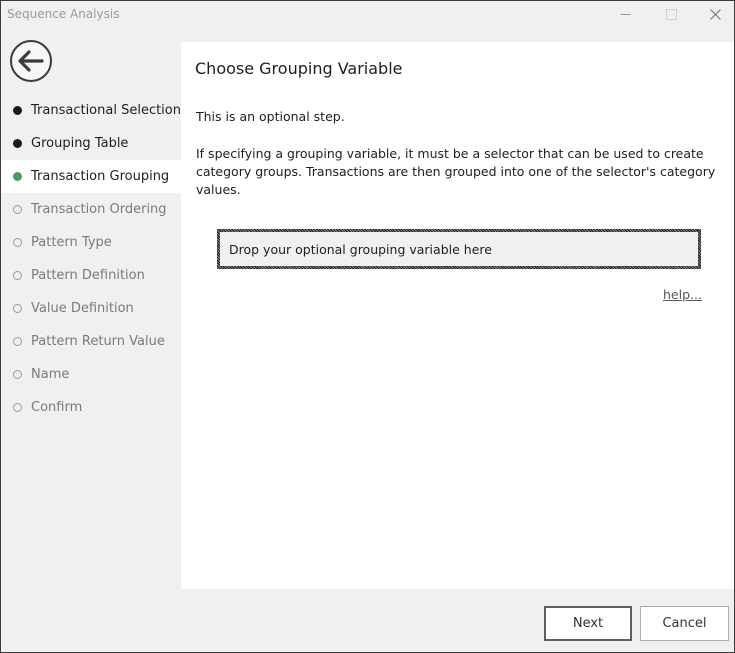 This screenshot has height=653, width=735. What do you see at coordinates (99, 209) in the screenshot?
I see `step-label: Transaction Ordering` at bounding box center [99, 209].